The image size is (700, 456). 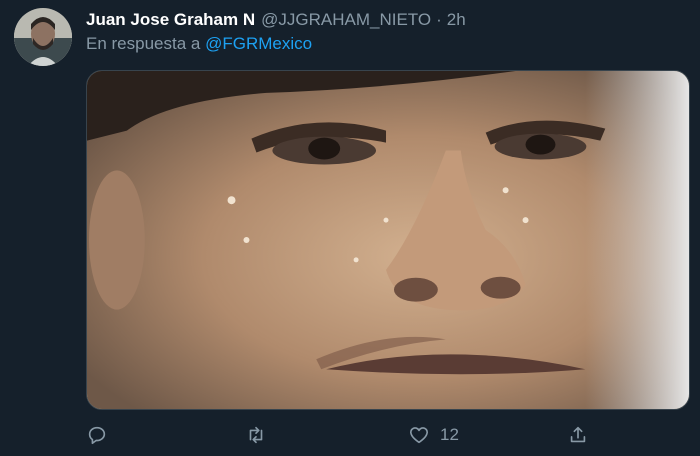 I want to click on share-icon, so click(x=578, y=434).